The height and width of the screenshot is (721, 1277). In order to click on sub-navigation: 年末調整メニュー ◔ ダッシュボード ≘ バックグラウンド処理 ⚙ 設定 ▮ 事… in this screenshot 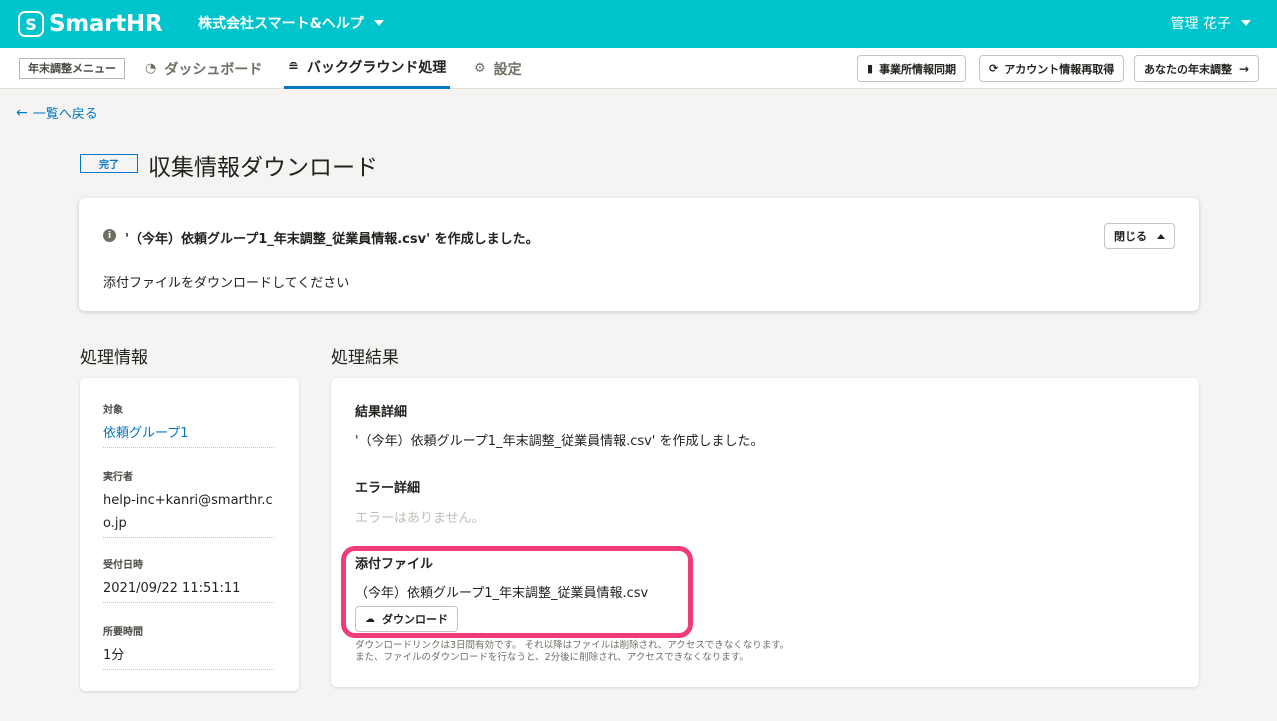, I will do `click(638, 68)`.